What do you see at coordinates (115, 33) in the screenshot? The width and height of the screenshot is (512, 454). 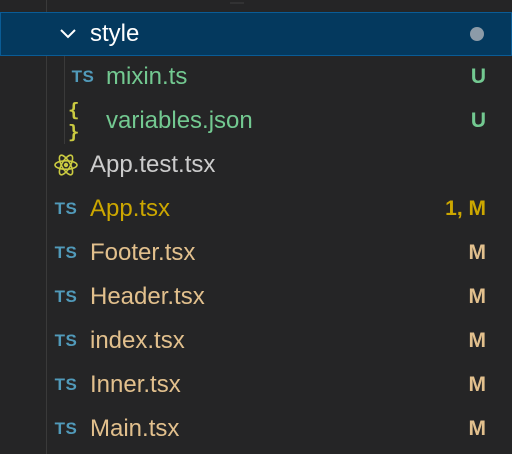 I see `folder-label: style` at bounding box center [115, 33].